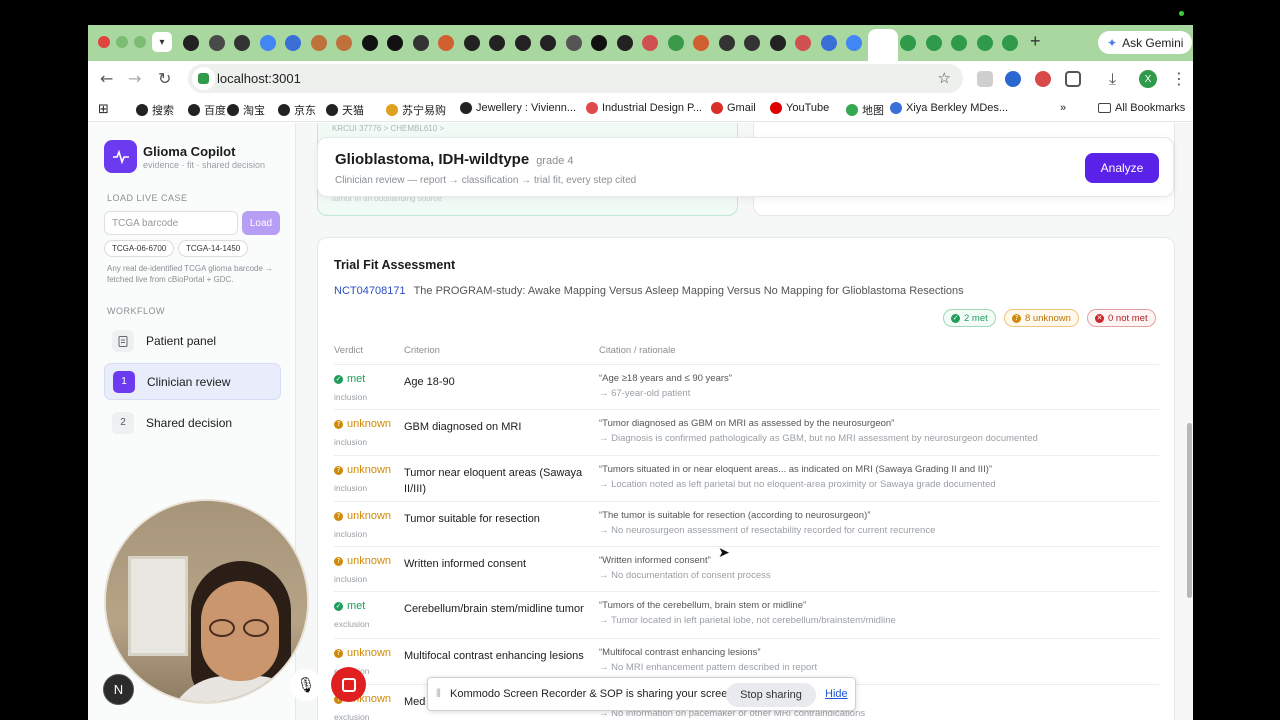  Describe the element at coordinates (203, 78) in the screenshot. I see `site-info-icon` at that location.